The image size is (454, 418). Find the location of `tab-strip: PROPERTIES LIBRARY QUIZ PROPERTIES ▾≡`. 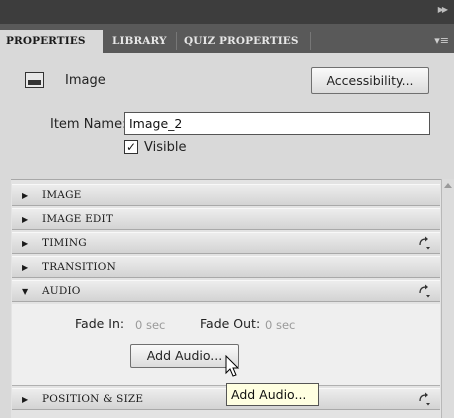

tab-strip: PROPERTIES LIBRARY QUIZ PROPERTIES ▾≡ is located at coordinates (227, 38).